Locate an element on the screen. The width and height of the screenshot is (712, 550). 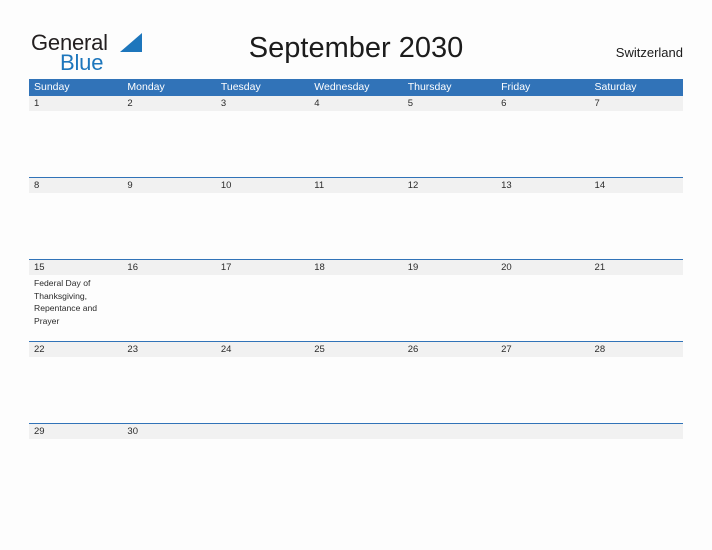
page-title: September 2030 is located at coordinates (356, 48).